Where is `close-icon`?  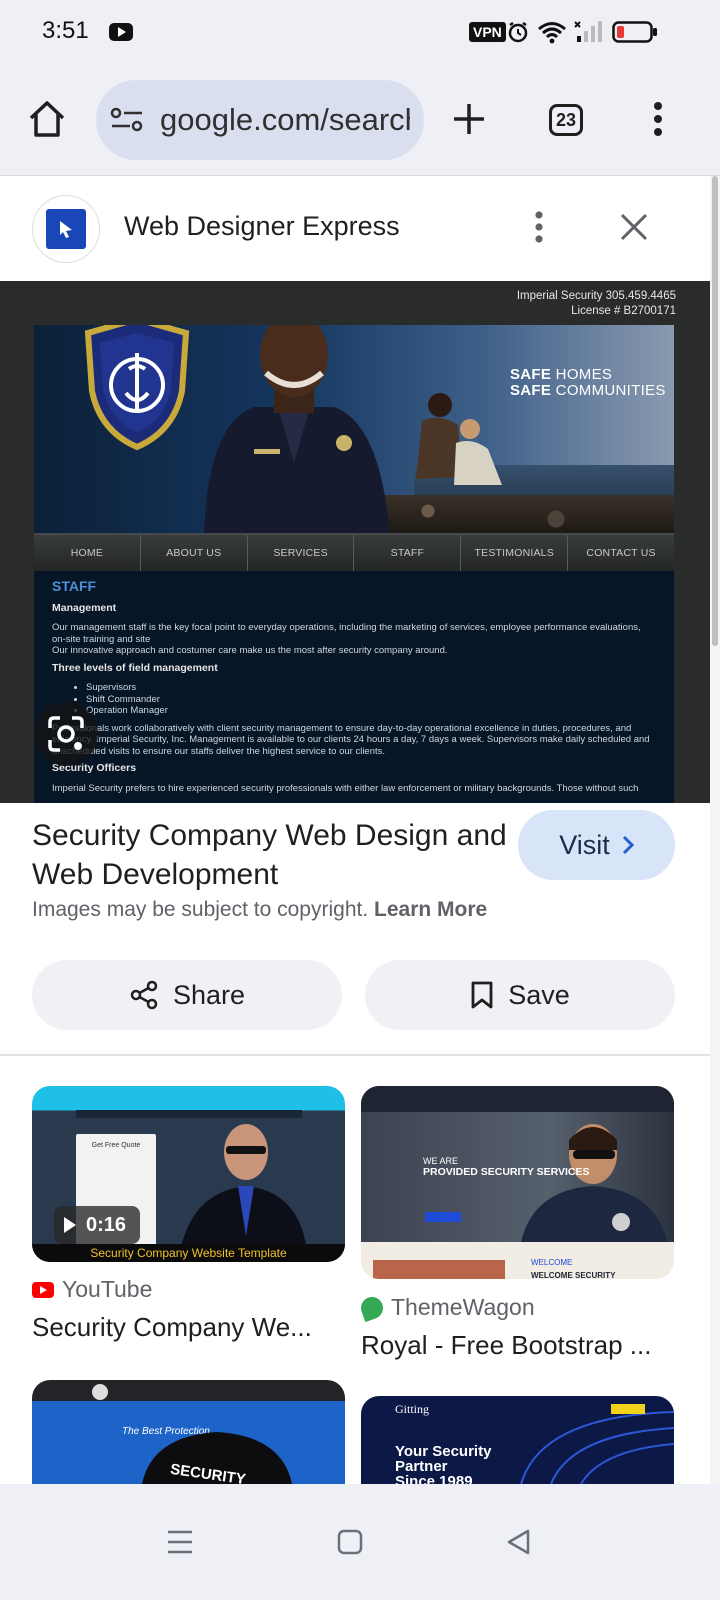
close-icon is located at coordinates (634, 227).